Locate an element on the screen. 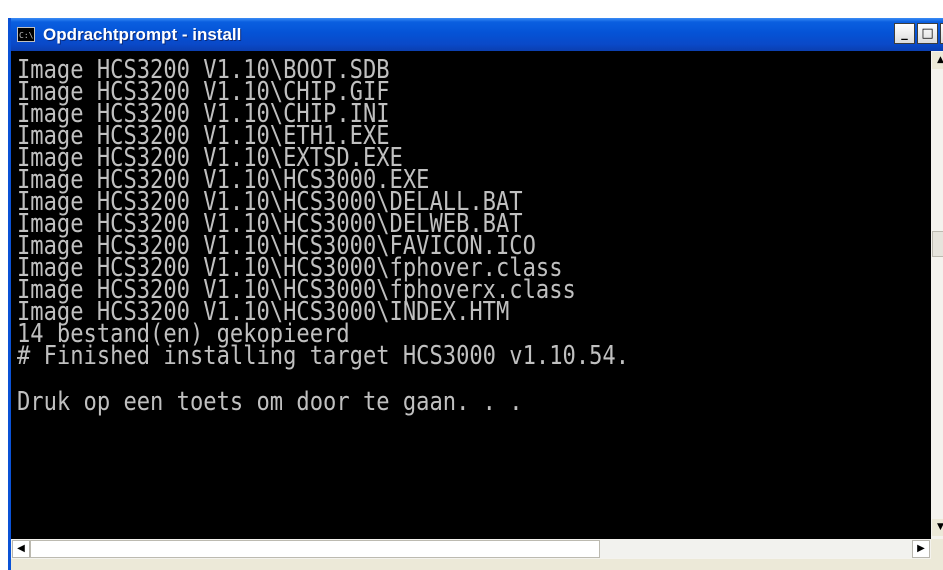 Image resolution: width=943 pixels, height=570 pixels. maximize-button: □ is located at coordinates (927, 33).